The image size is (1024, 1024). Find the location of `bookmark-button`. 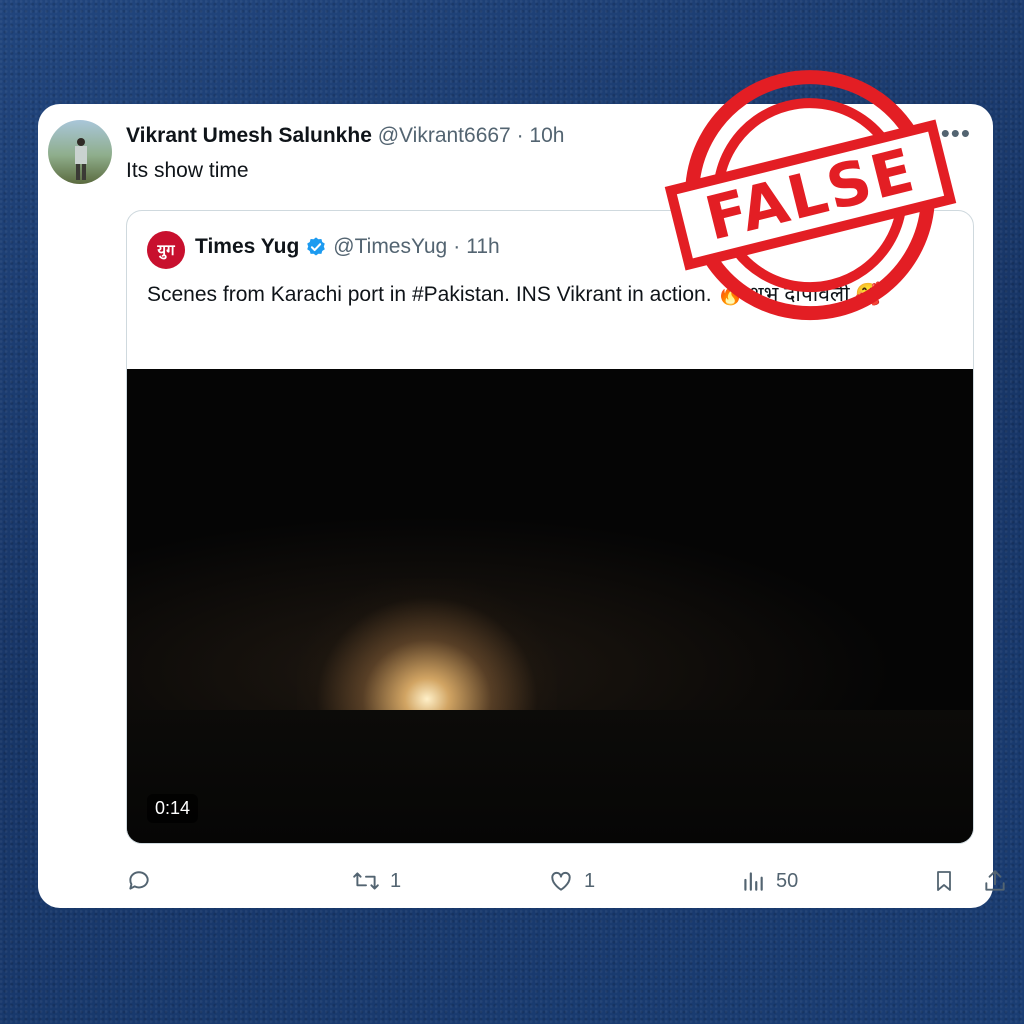

bookmark-button is located at coordinates (944, 881).